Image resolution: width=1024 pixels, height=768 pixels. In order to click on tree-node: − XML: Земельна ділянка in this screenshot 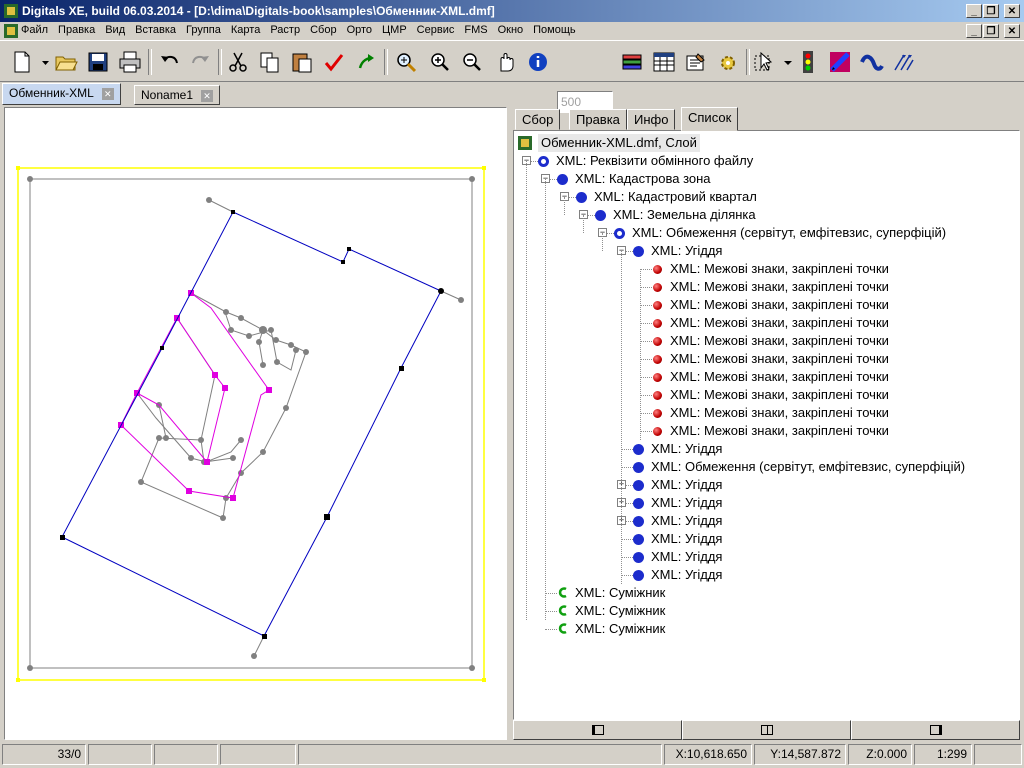, I will do `click(766, 215)`.